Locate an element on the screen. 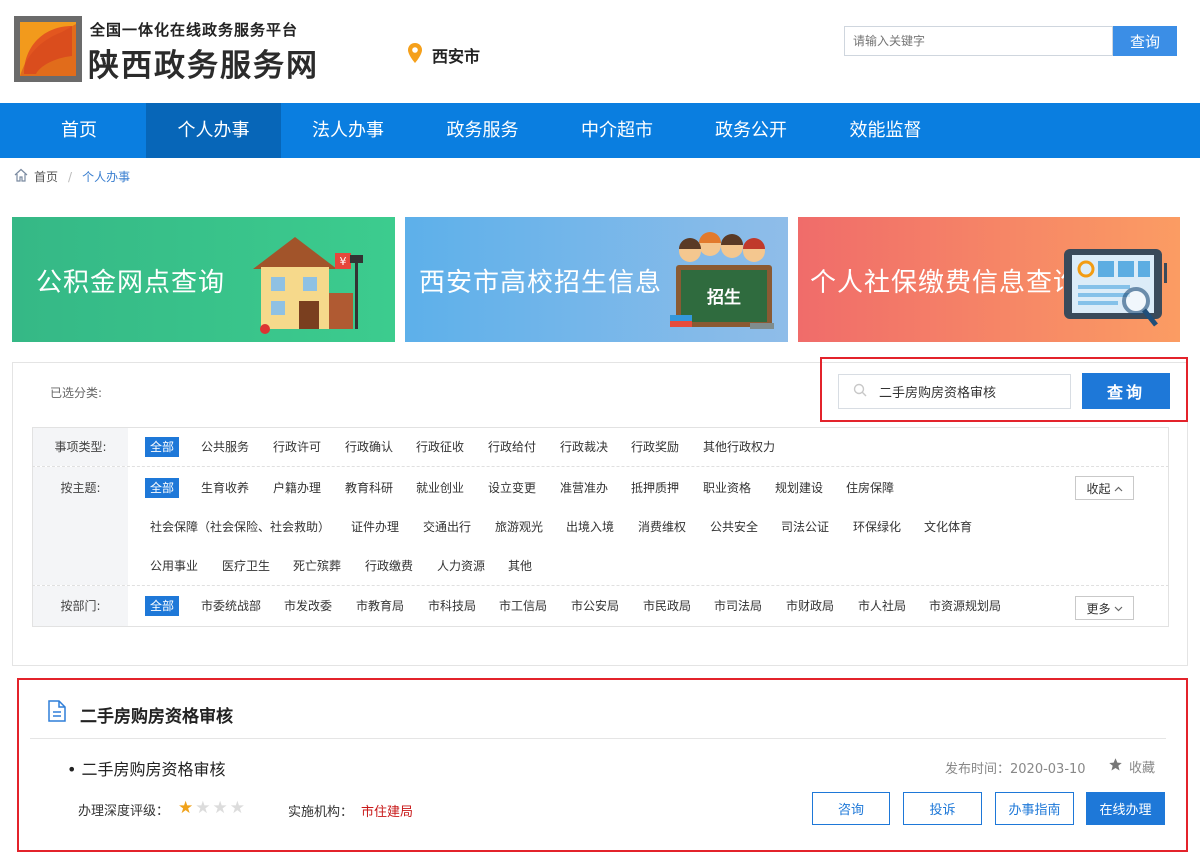  theme-tag: 人力资源 is located at coordinates (461, 566).